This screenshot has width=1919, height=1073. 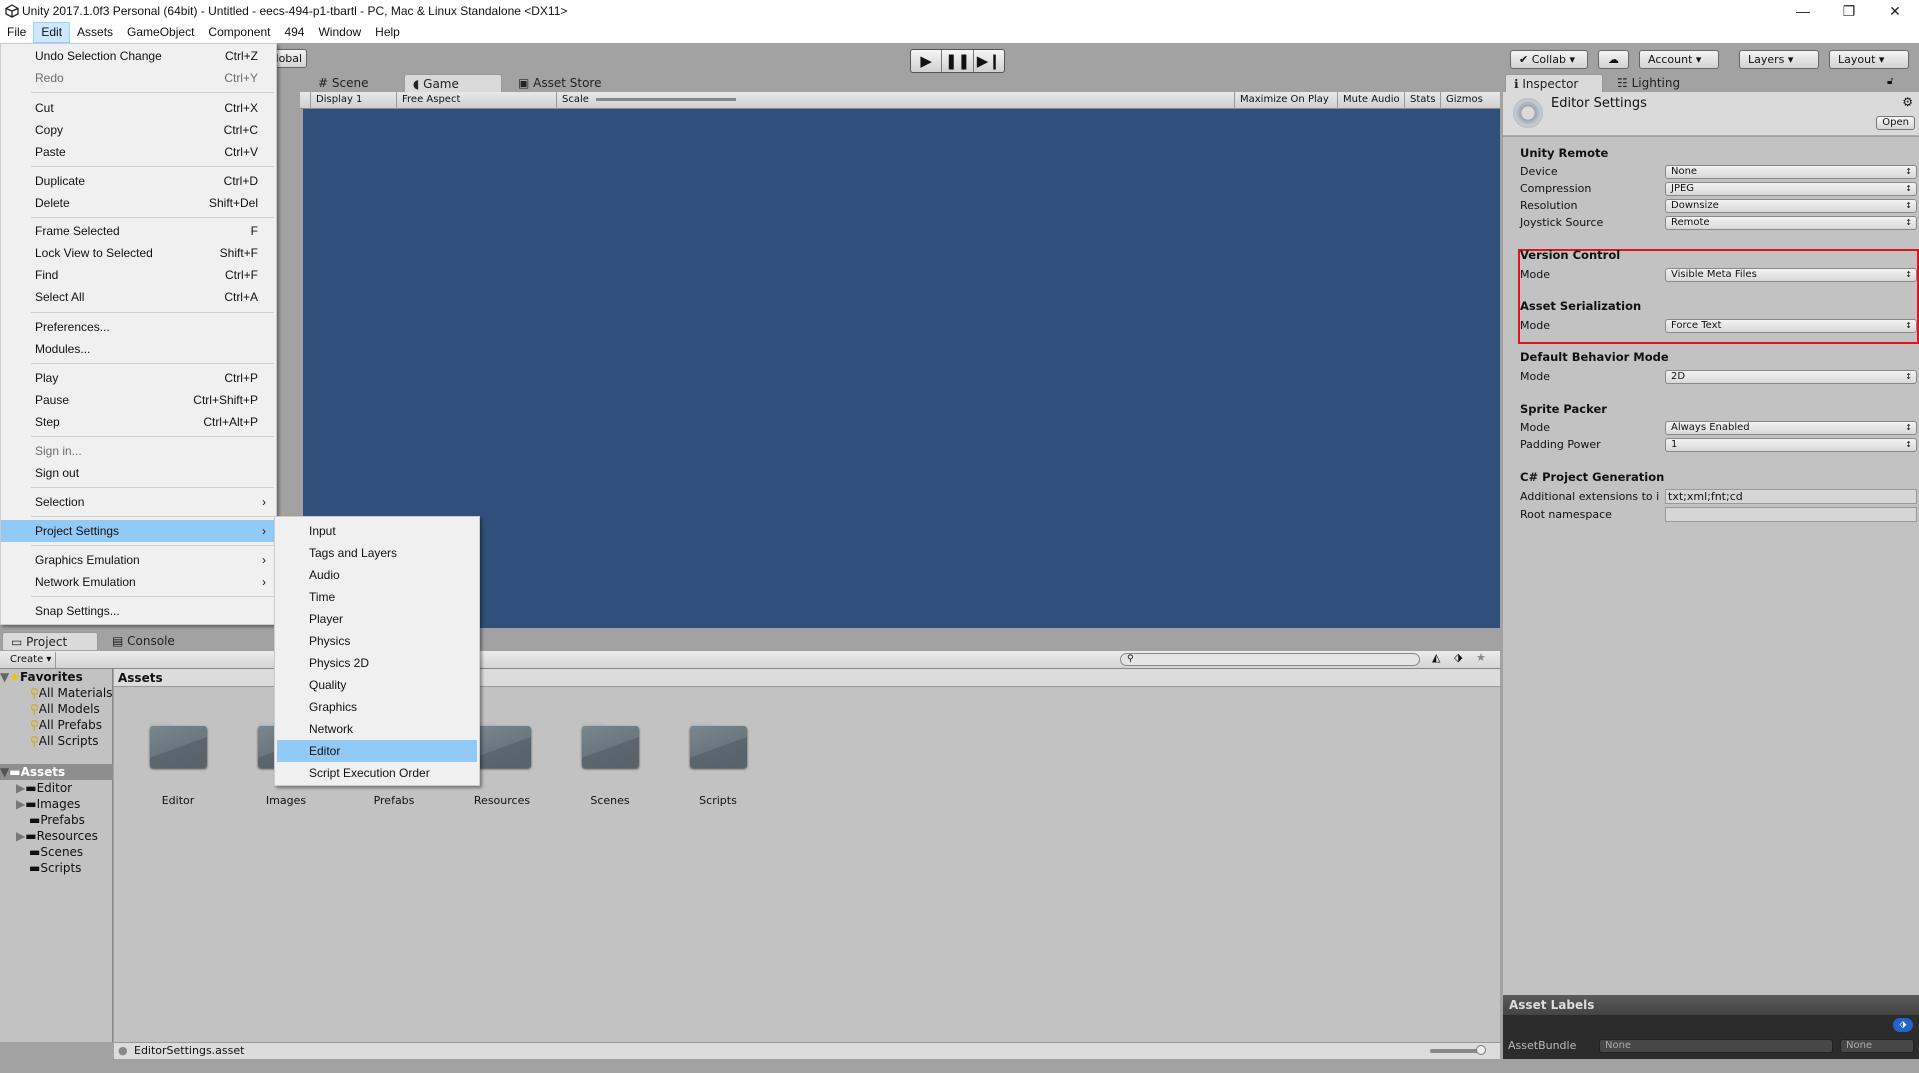 What do you see at coordinates (476, 100) in the screenshot?
I see `aspect-dropdown: Free Aspect` at bounding box center [476, 100].